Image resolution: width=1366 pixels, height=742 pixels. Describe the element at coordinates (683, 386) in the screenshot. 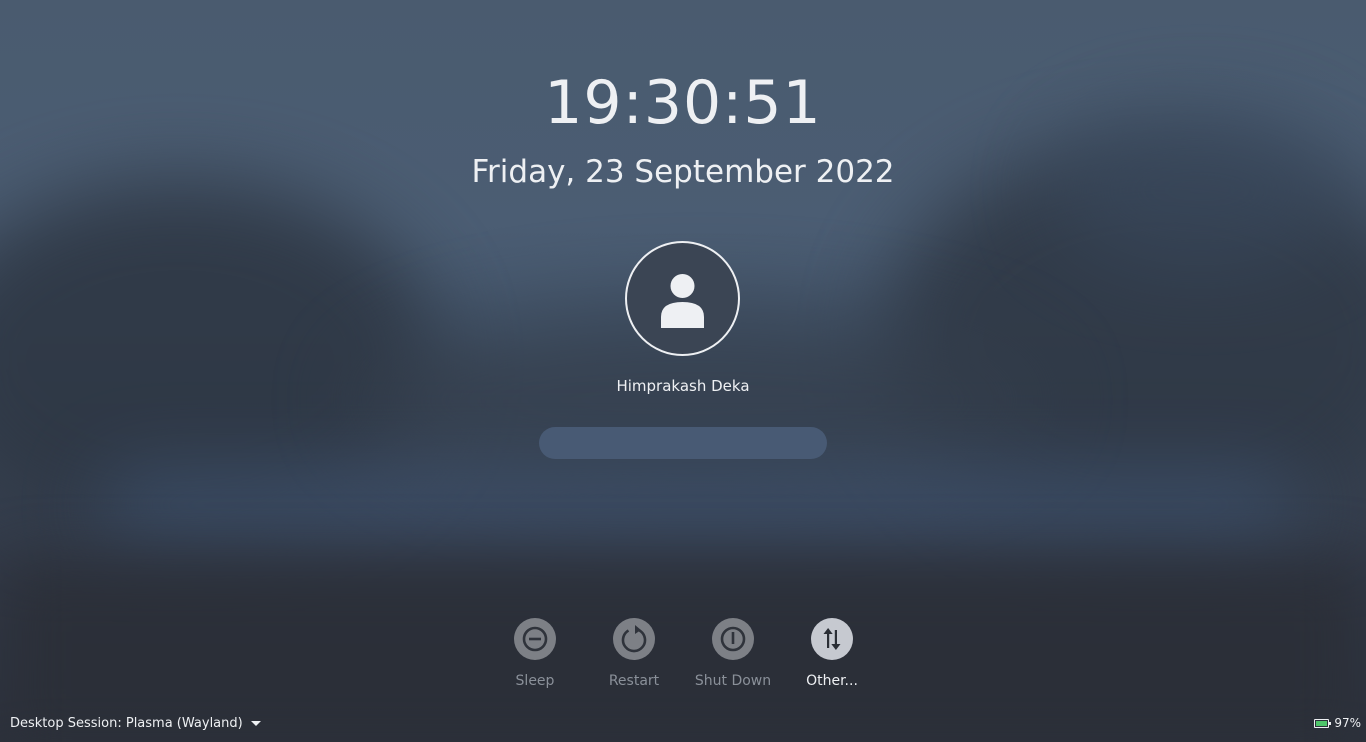

I see `username-label: Himprakash Deka` at that location.